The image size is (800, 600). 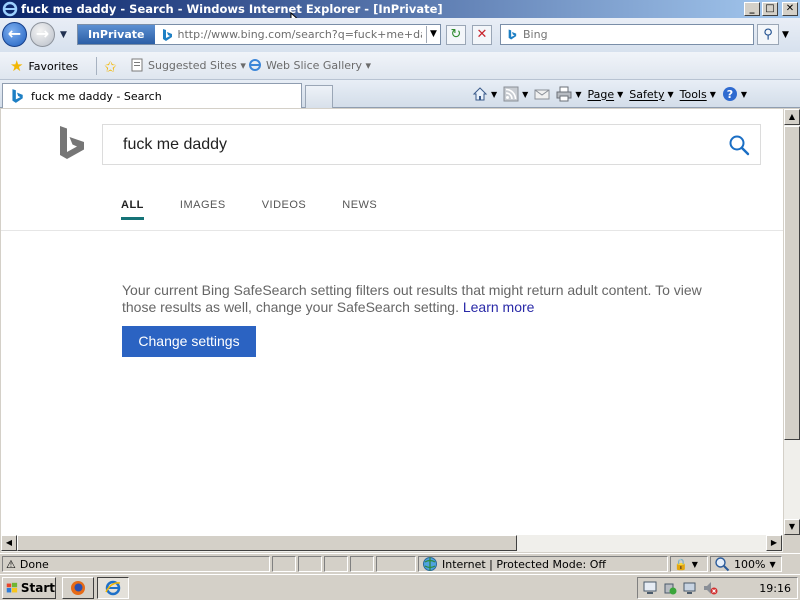 I want to click on taskbar: Start 19:16, so click(x=400, y=587).